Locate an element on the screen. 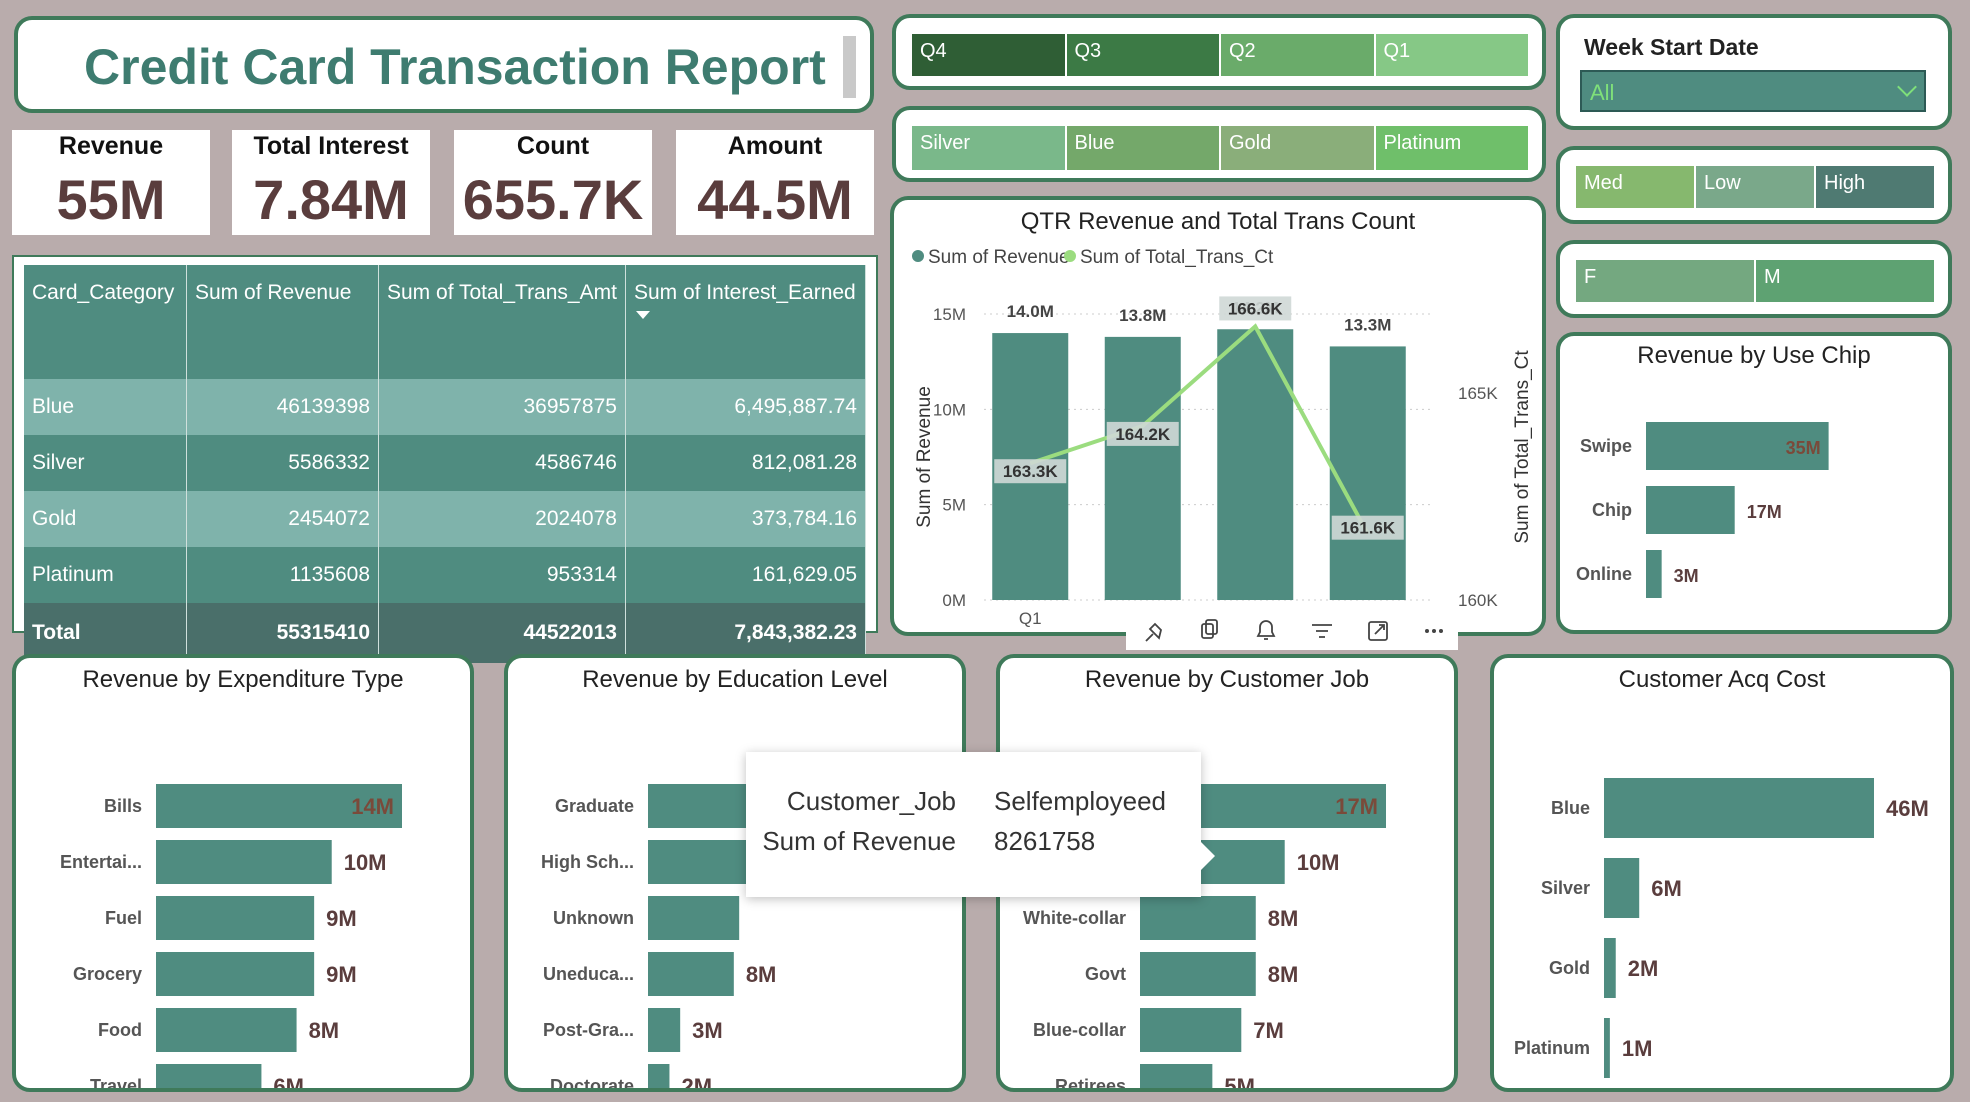 The width and height of the screenshot is (1970, 1102). table-row: Silver 5586332 4586746 812,081.28 is located at coordinates (445, 463).